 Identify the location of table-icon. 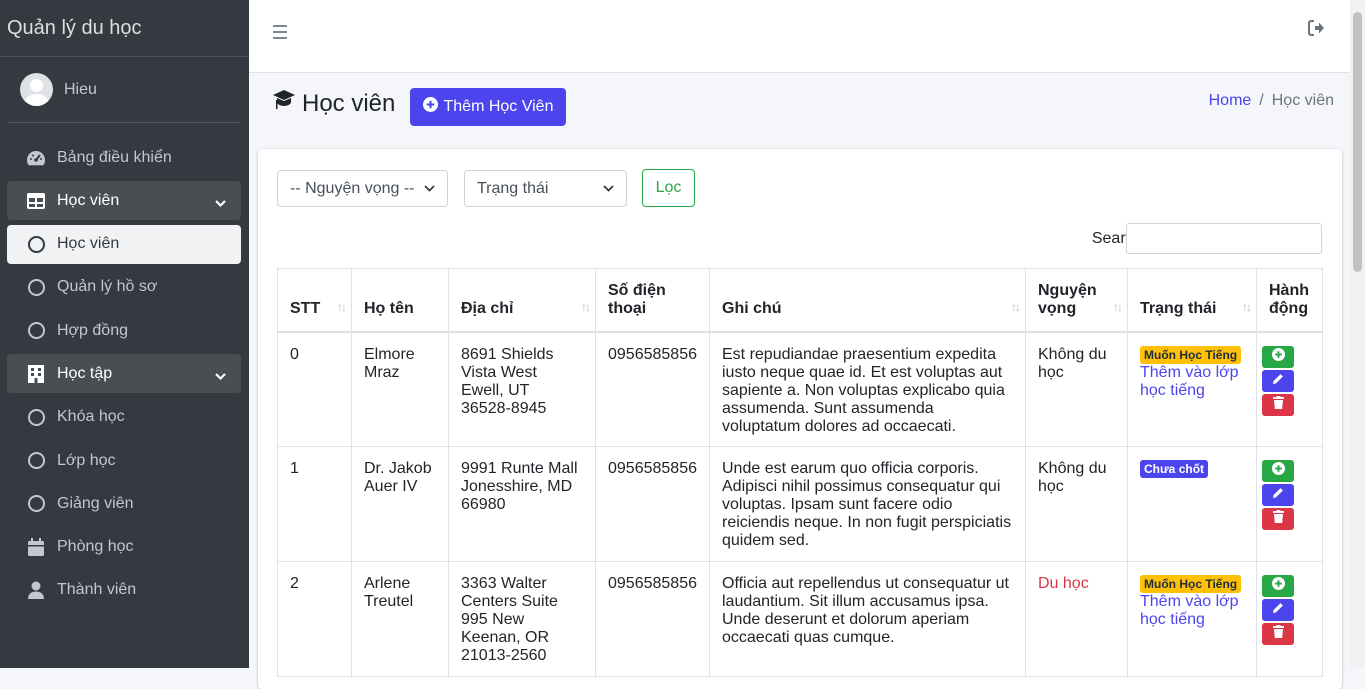
(36, 201).